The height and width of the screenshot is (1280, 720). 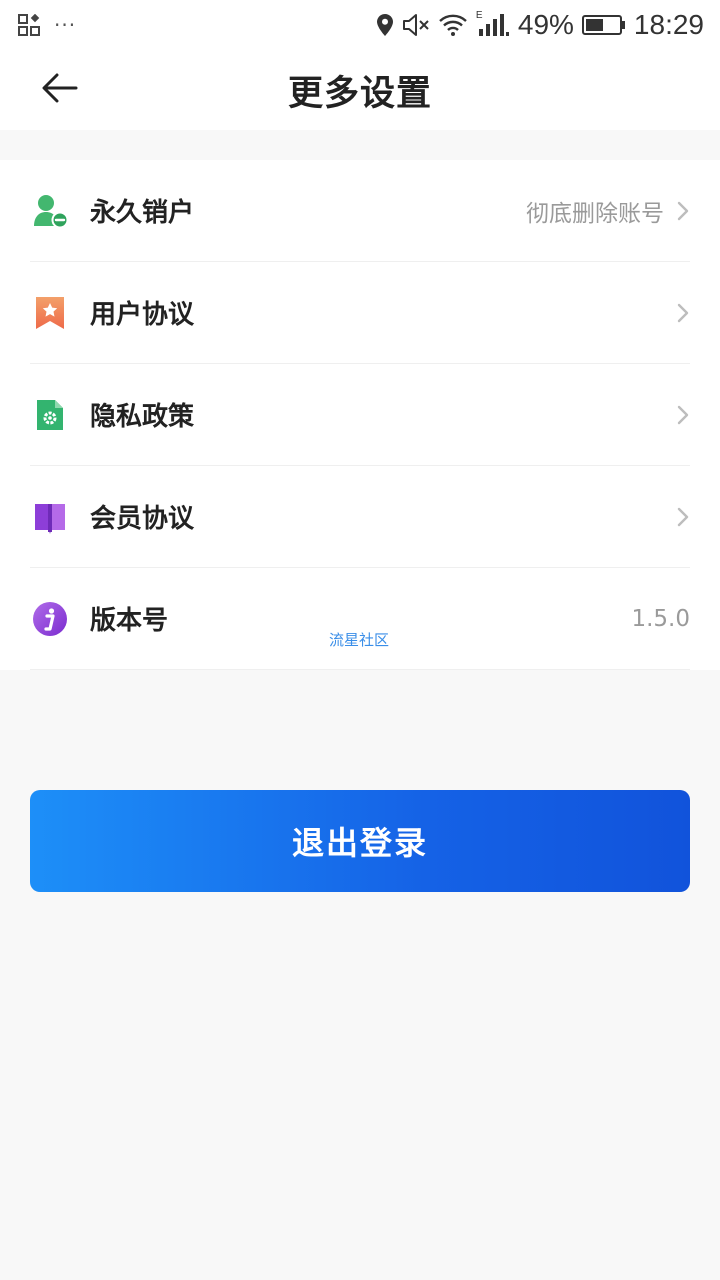 I want to click on star-bookmark-icon, so click(x=50, y=313).